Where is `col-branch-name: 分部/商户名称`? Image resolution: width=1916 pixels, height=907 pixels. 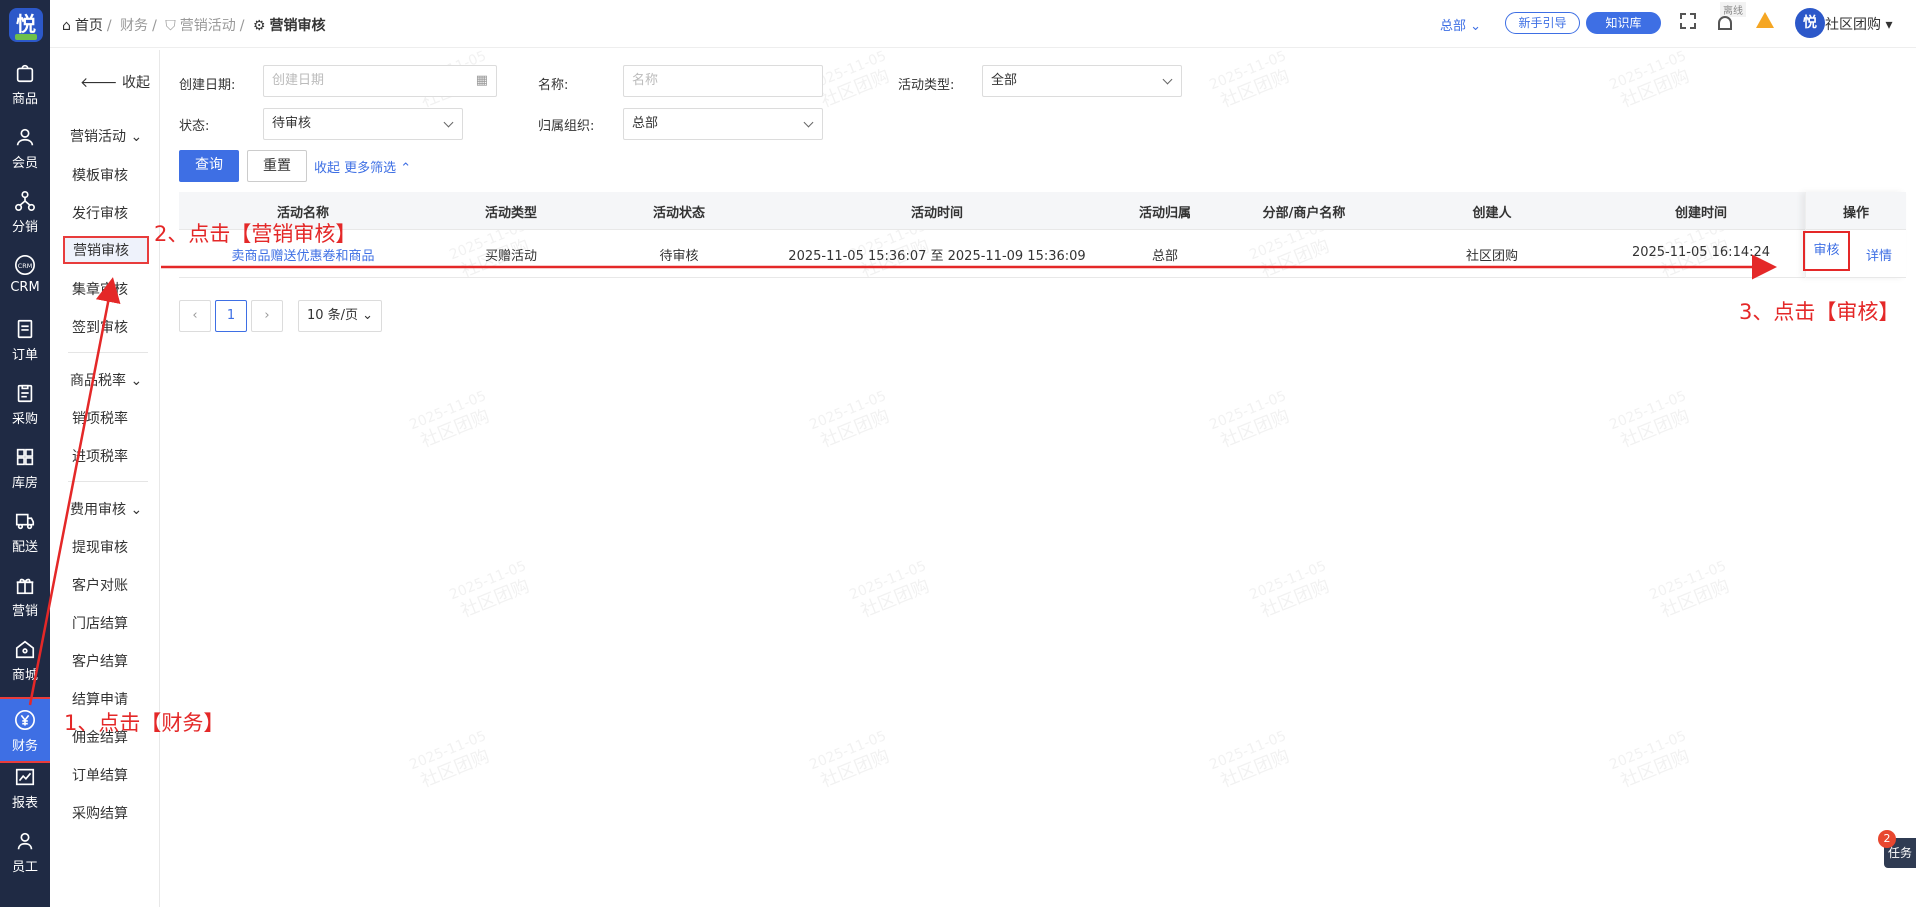
col-branch-name: 分部/商户名称 is located at coordinates (1304, 213).